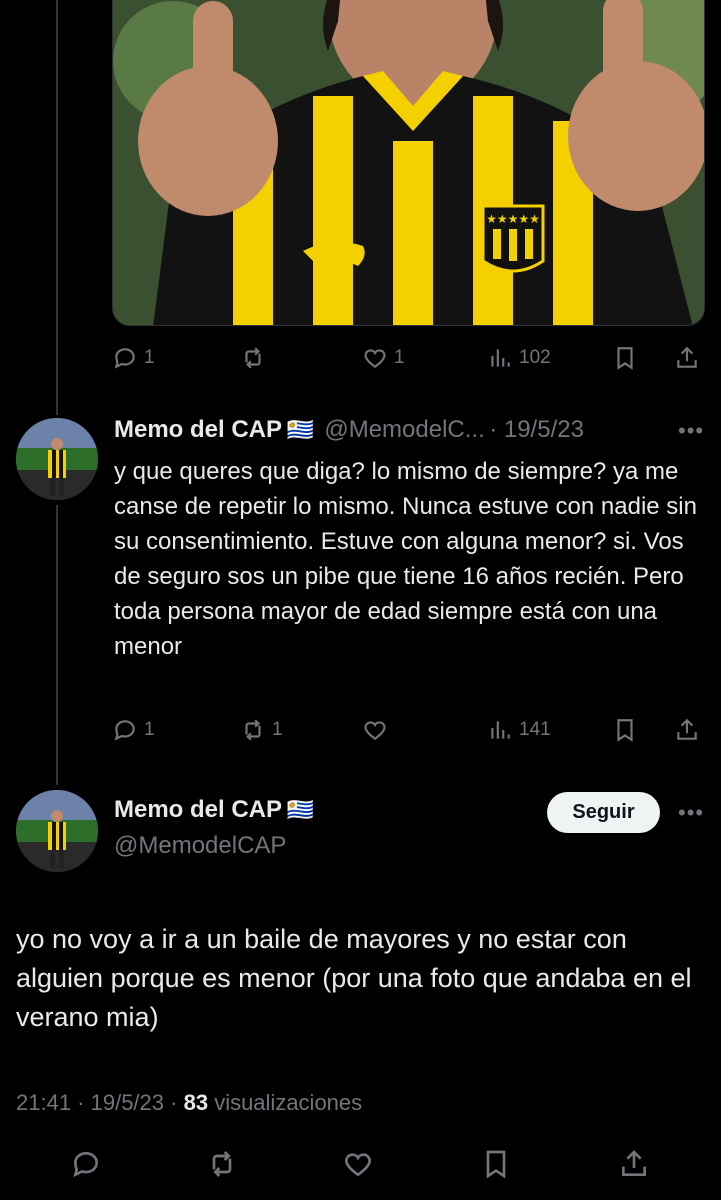 Image resolution: width=721 pixels, height=1200 pixels. What do you see at coordinates (535, 729) in the screenshot?
I see `views-count: 141` at bounding box center [535, 729].